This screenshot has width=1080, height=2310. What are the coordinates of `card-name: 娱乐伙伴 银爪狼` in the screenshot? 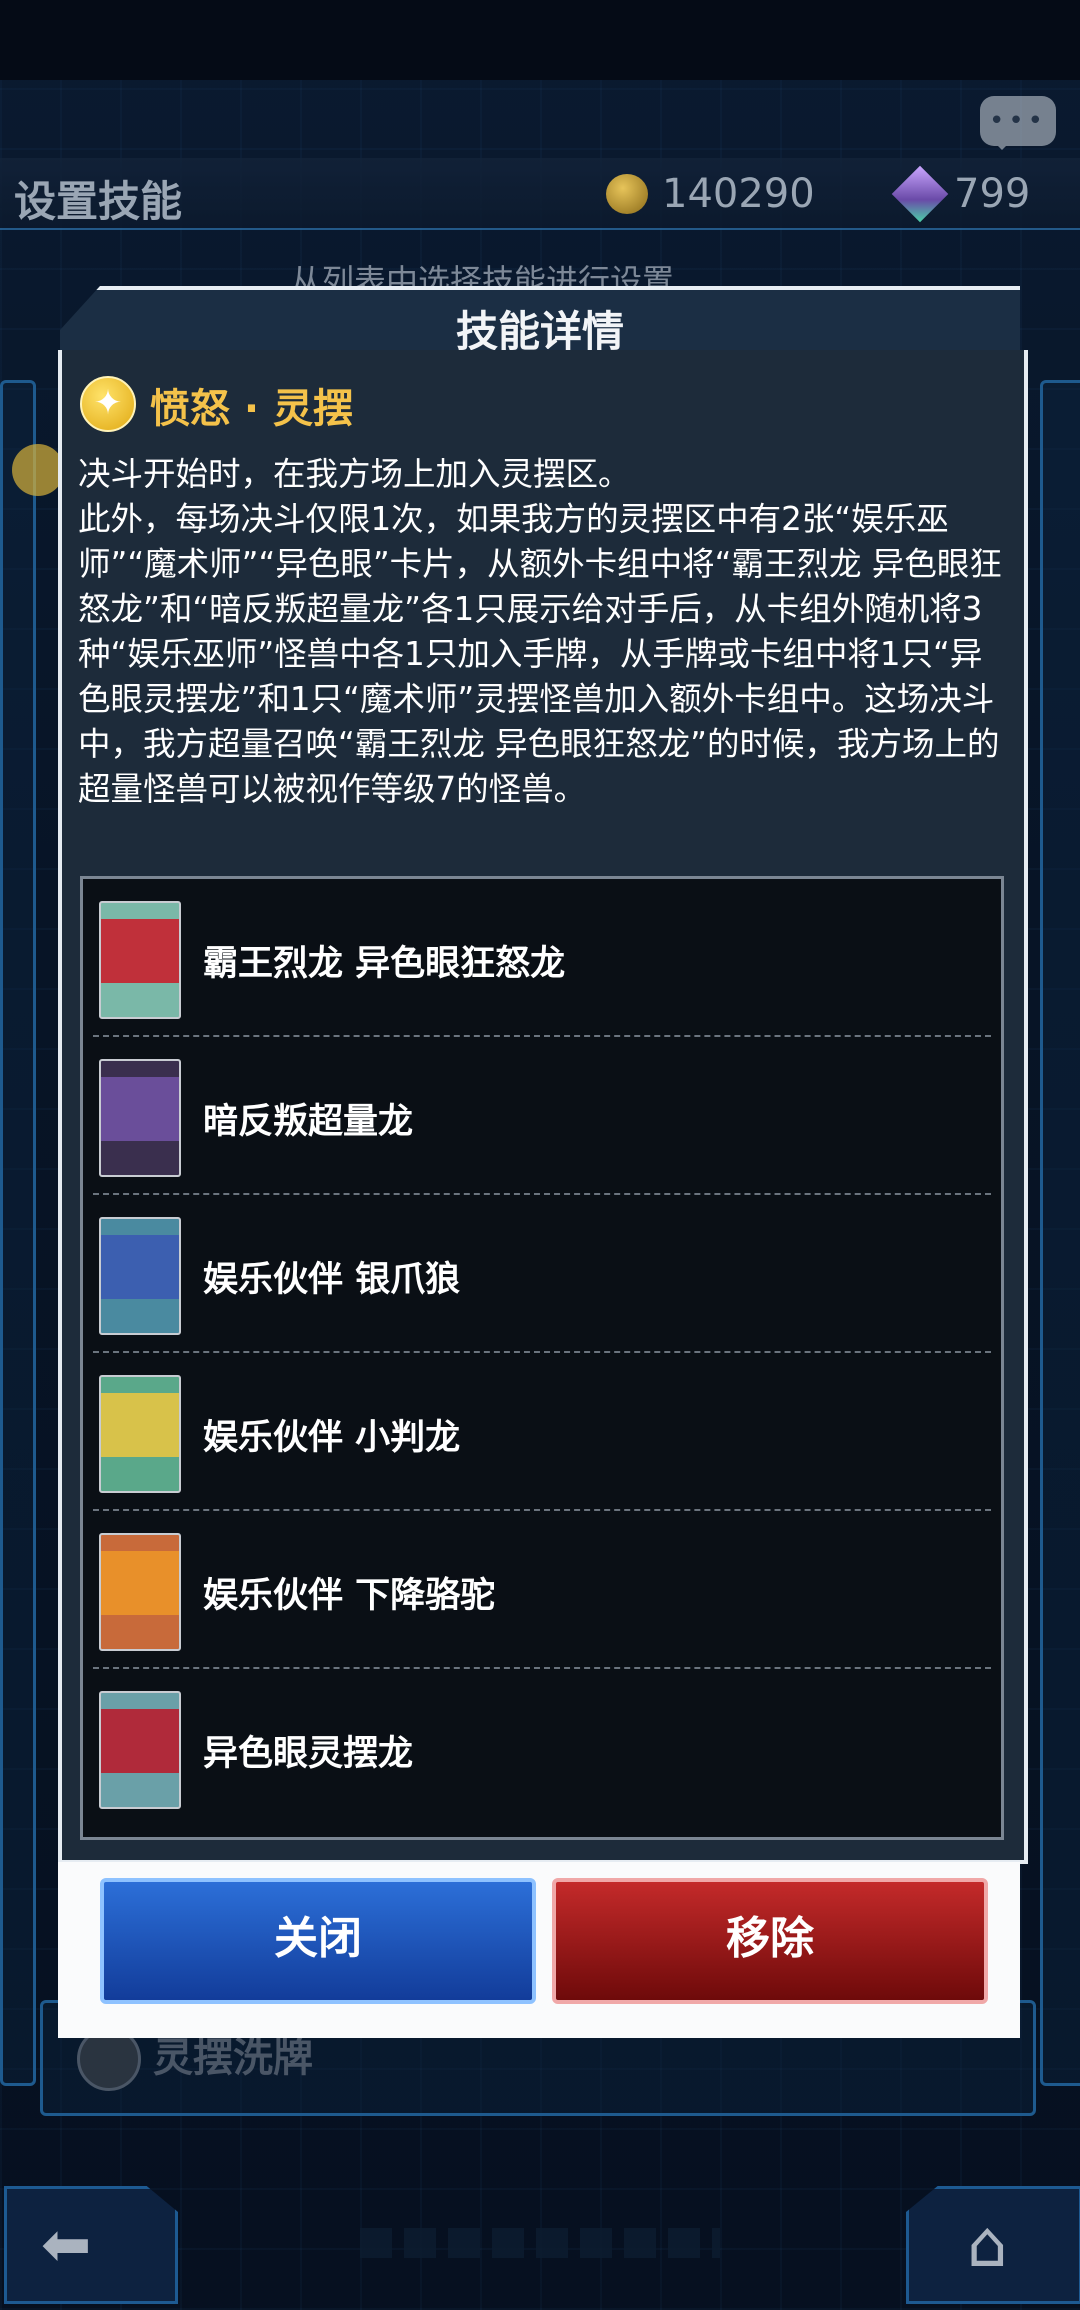 It's located at (332, 1280).